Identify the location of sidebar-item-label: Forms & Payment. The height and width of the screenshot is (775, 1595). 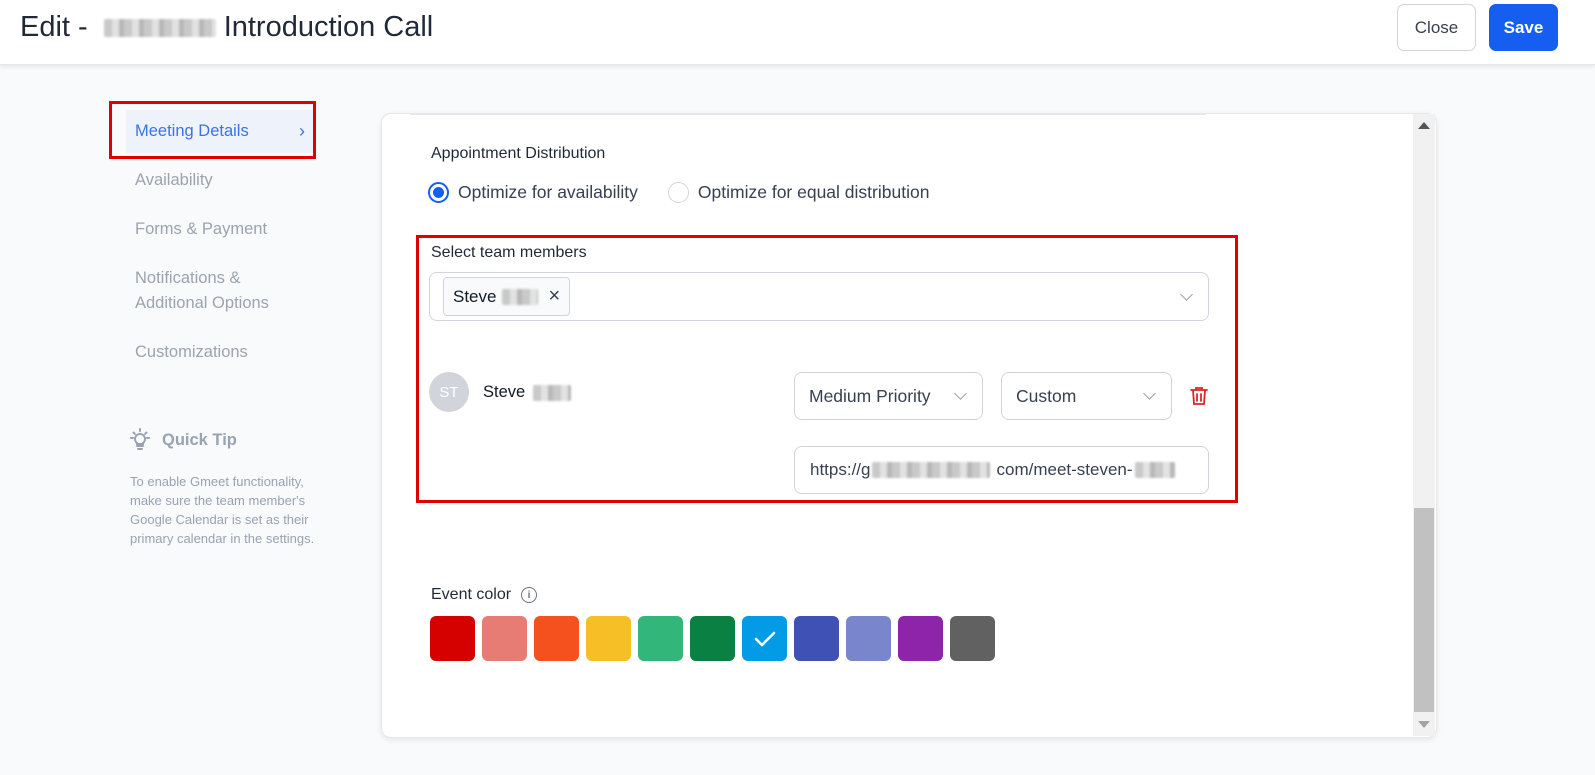
(201, 229).